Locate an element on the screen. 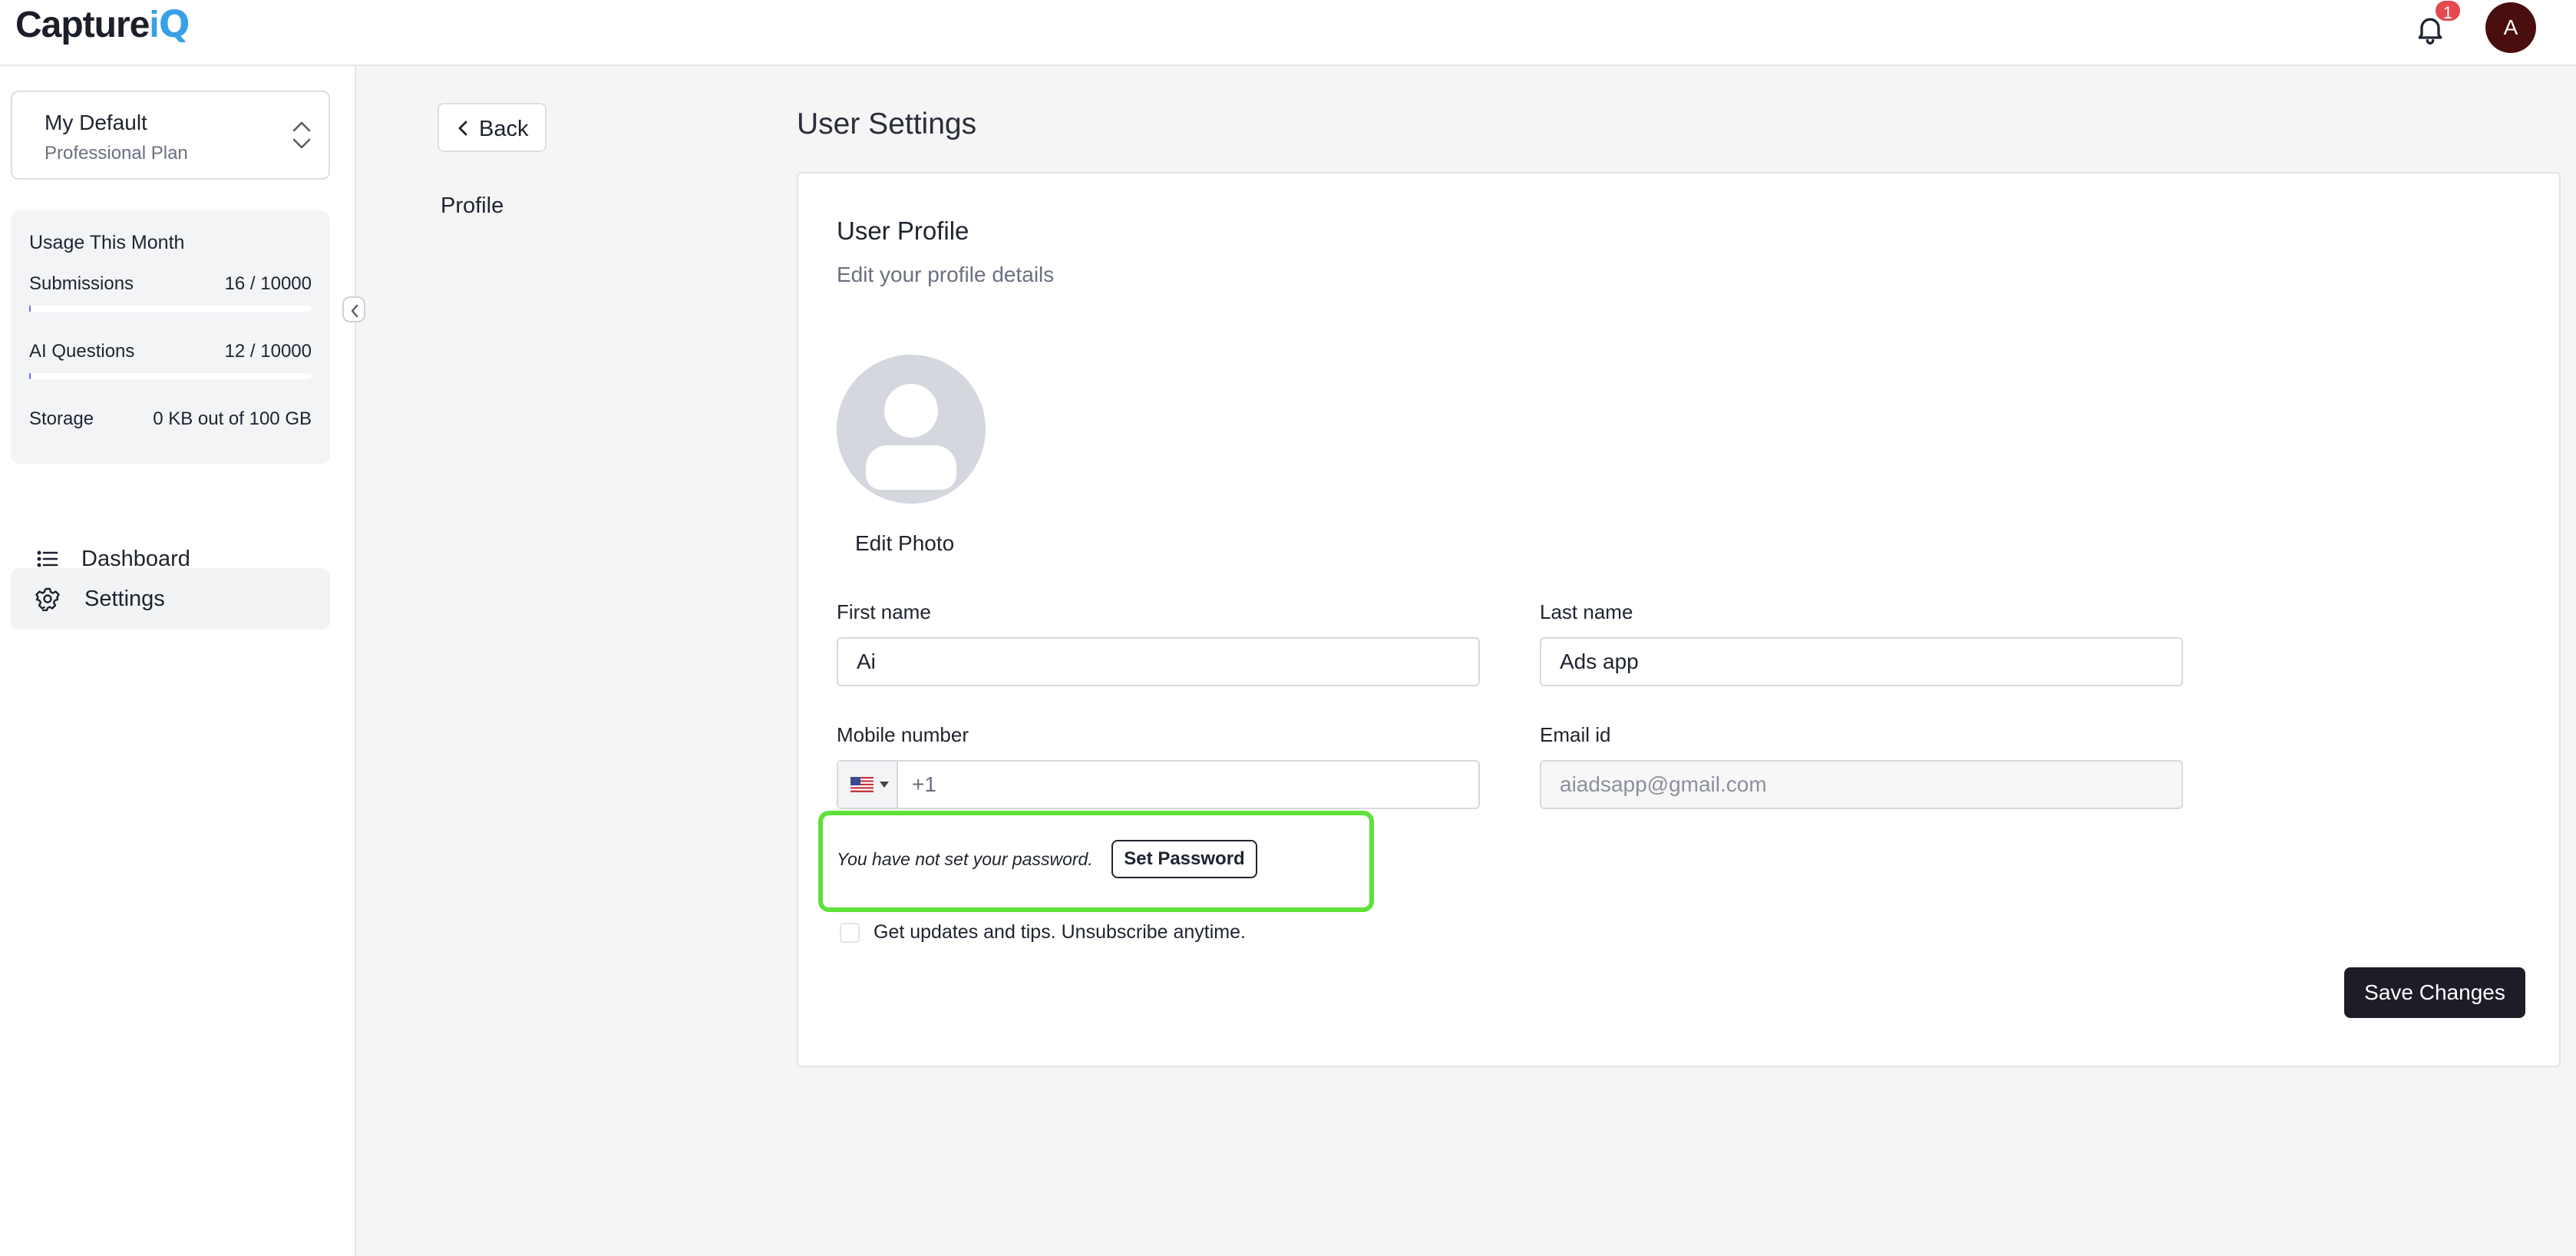 The image size is (2576, 1256). mobile-number-field: +1 is located at coordinates (1158, 784).